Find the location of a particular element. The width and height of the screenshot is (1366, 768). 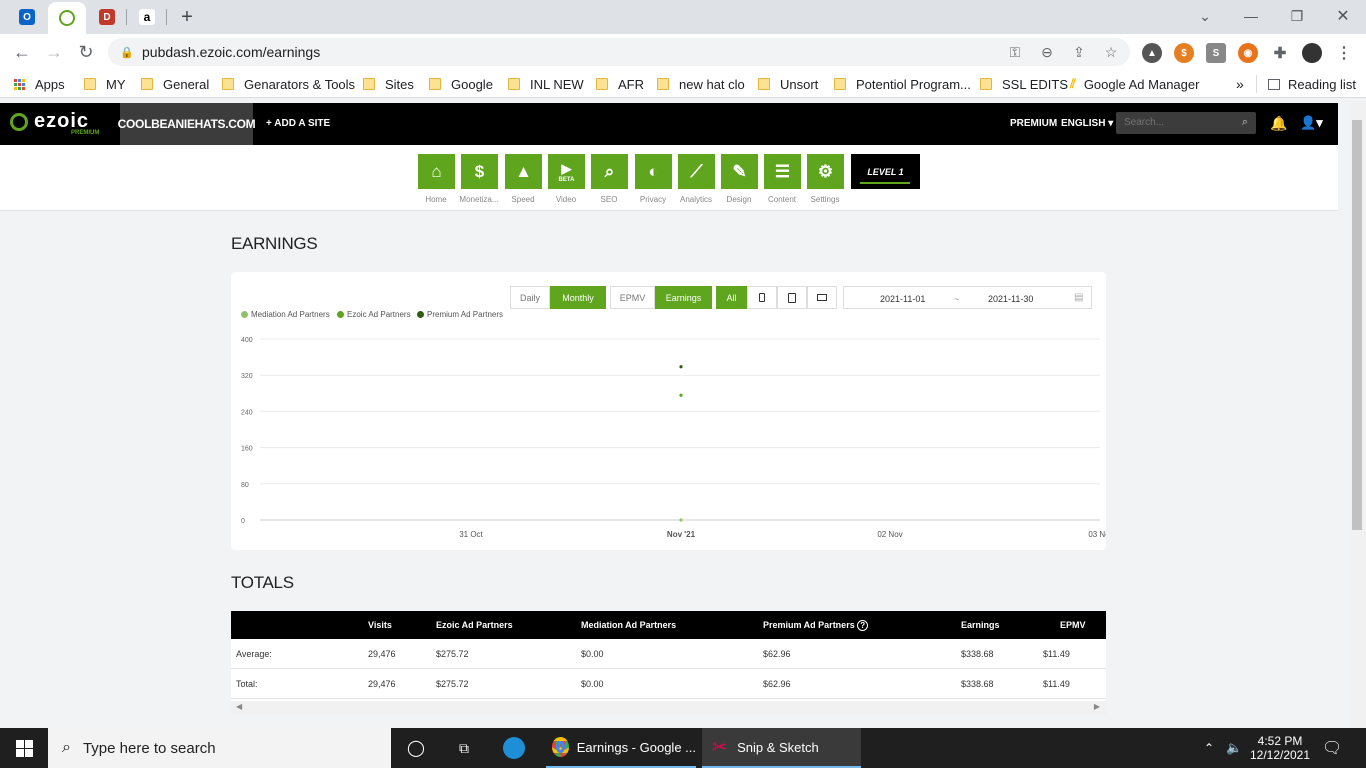

legend-mediation: Mediation Ad Partners is located at coordinates (285, 314).